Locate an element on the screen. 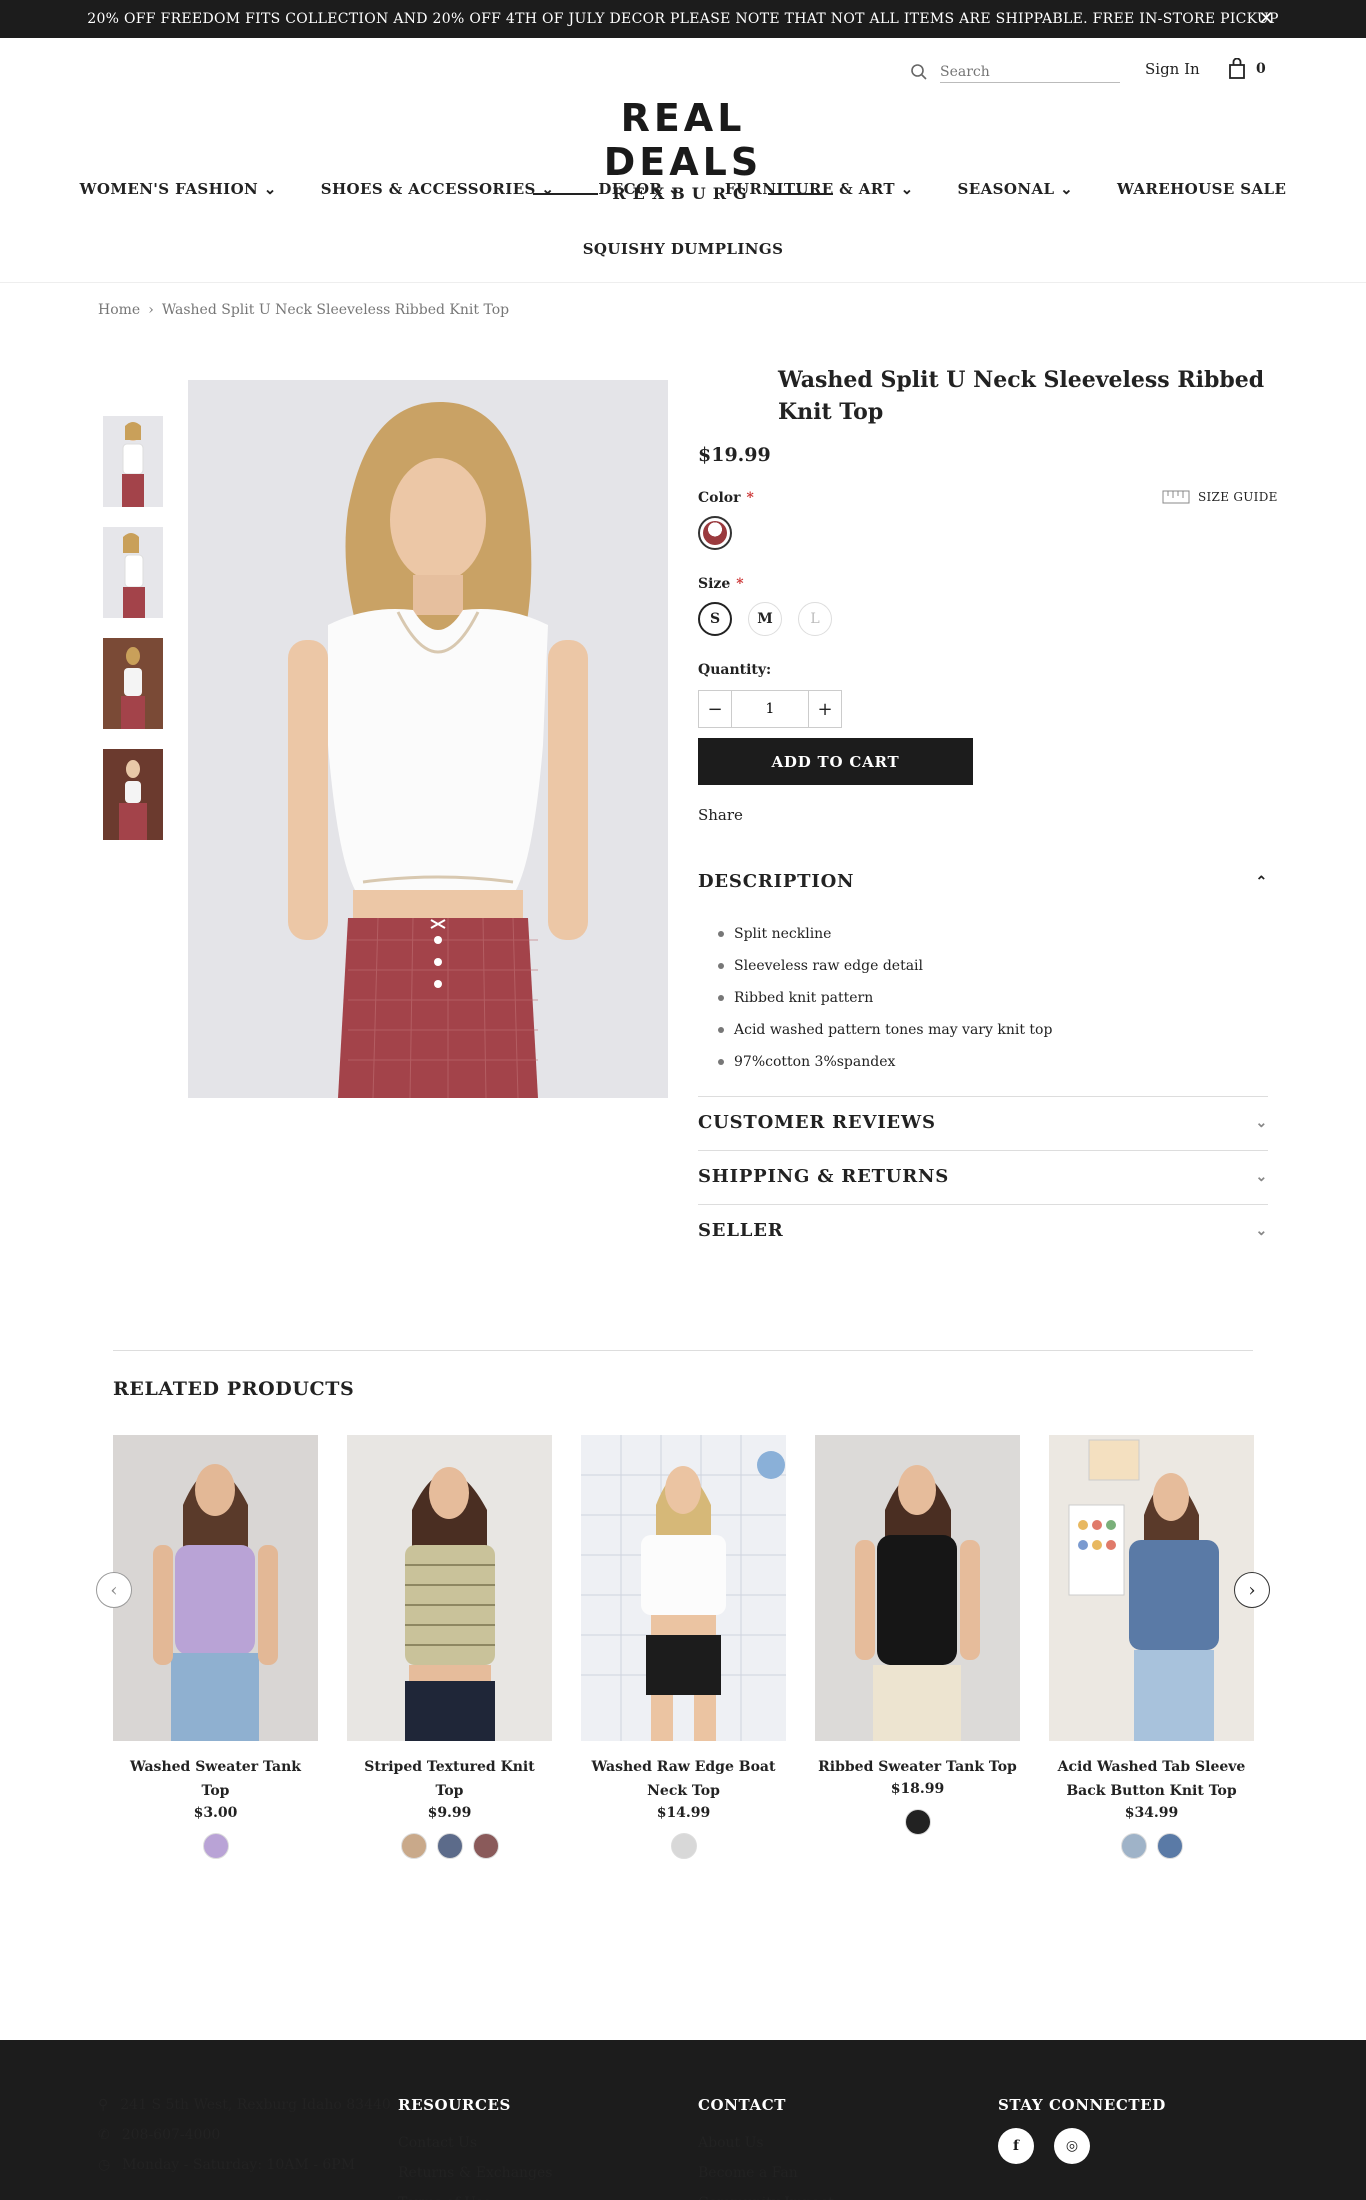 This screenshot has width=1366, height=2200. product-card-name: Striped Textured Knit Top is located at coordinates (449, 1779).